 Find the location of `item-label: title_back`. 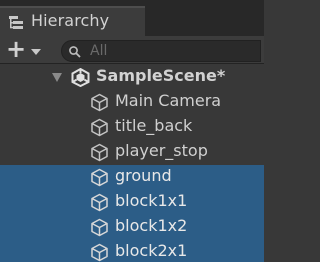

item-label: title_back is located at coordinates (154, 125).